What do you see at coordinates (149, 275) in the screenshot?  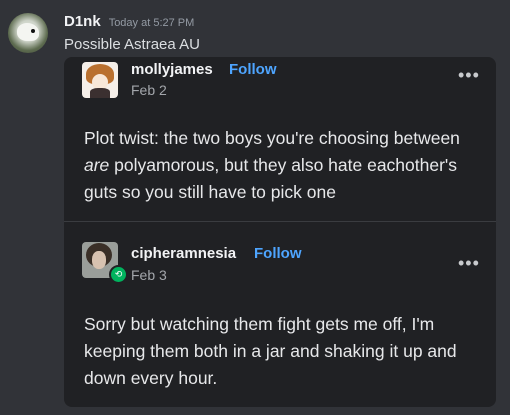 I see `post-date: Feb 3` at bounding box center [149, 275].